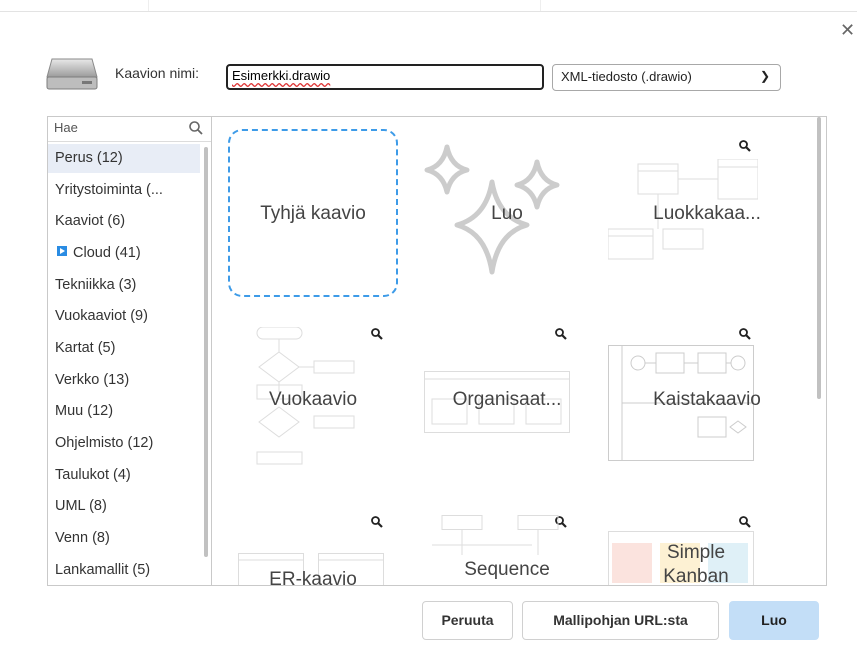 Image resolution: width=857 pixels, height=664 pixels. Describe the element at coordinates (124, 158) in the screenshot. I see `category-perus: Perus (12)` at that location.